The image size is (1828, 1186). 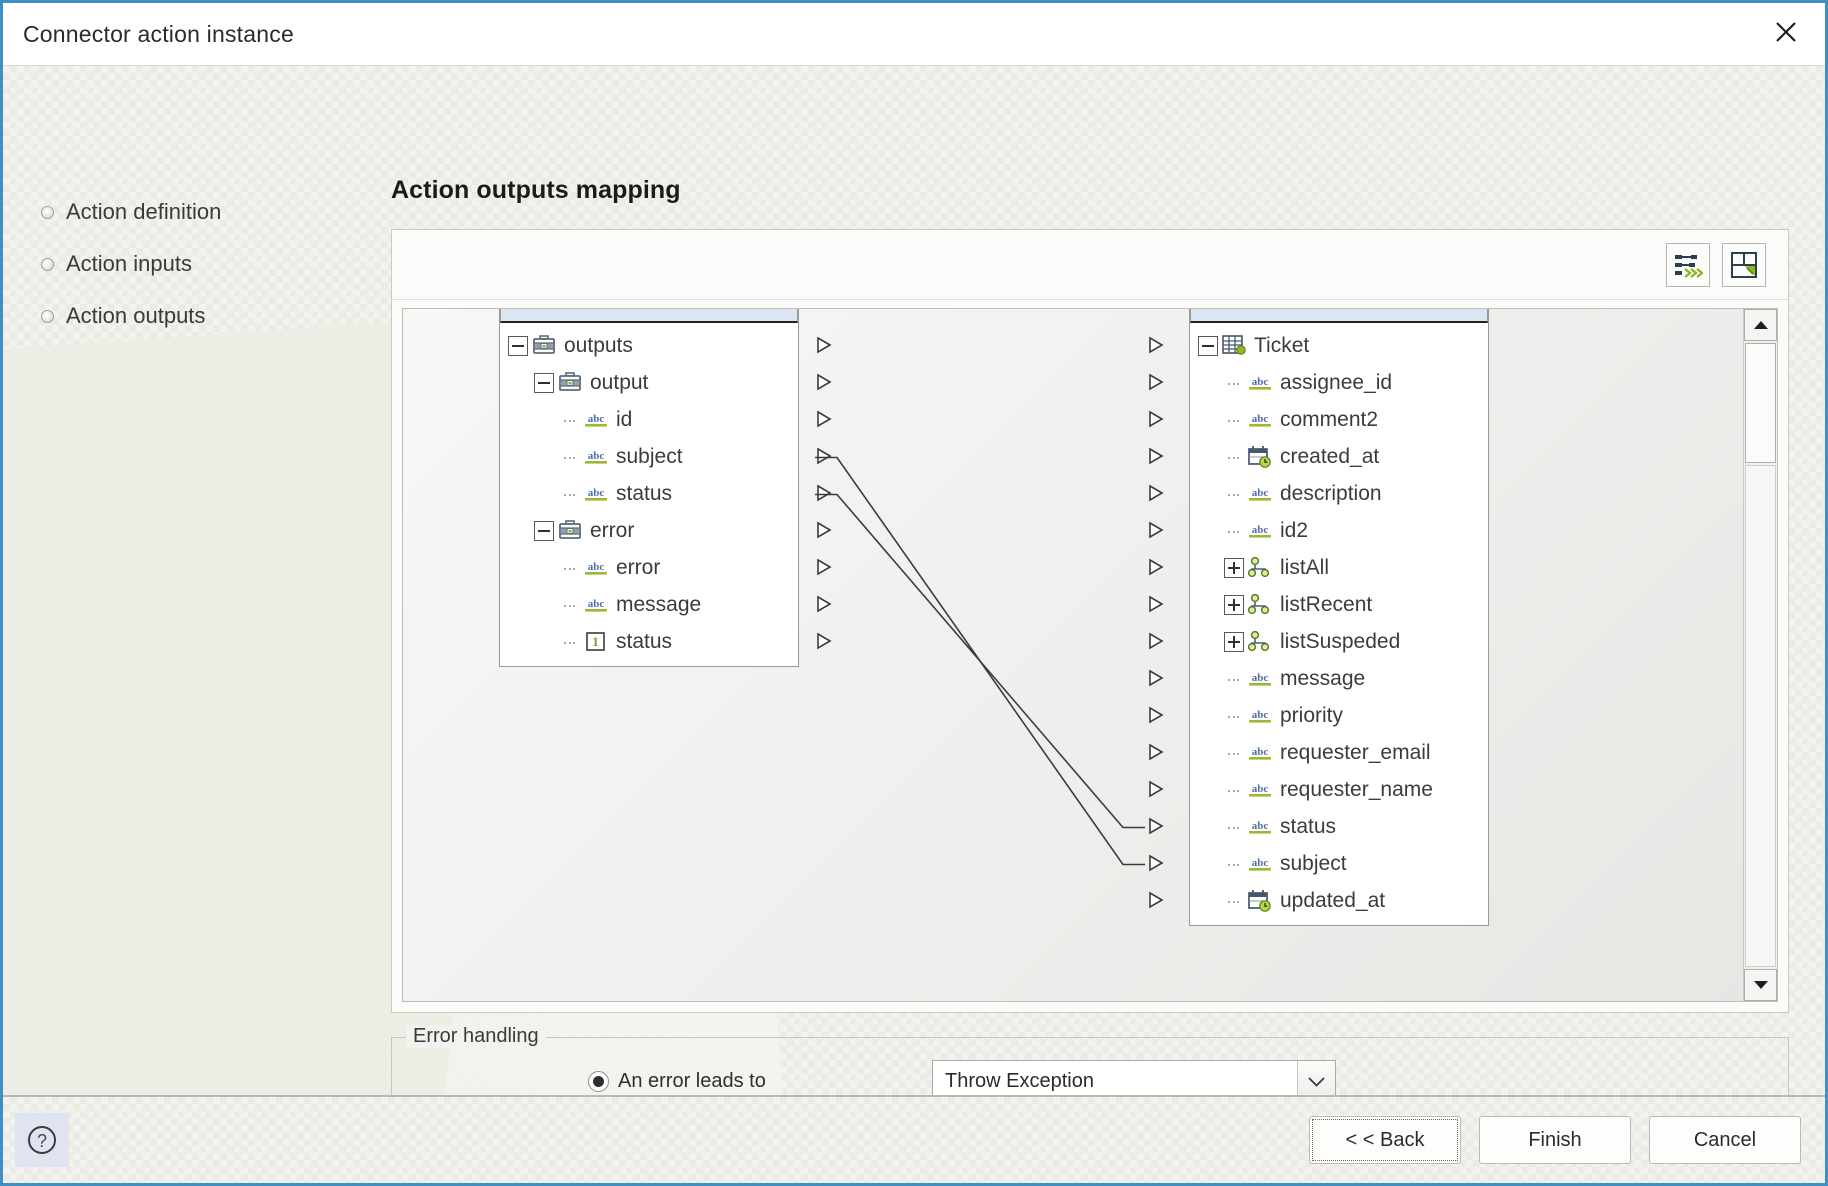 I want to click on tree-row: error, so click(x=666, y=530).